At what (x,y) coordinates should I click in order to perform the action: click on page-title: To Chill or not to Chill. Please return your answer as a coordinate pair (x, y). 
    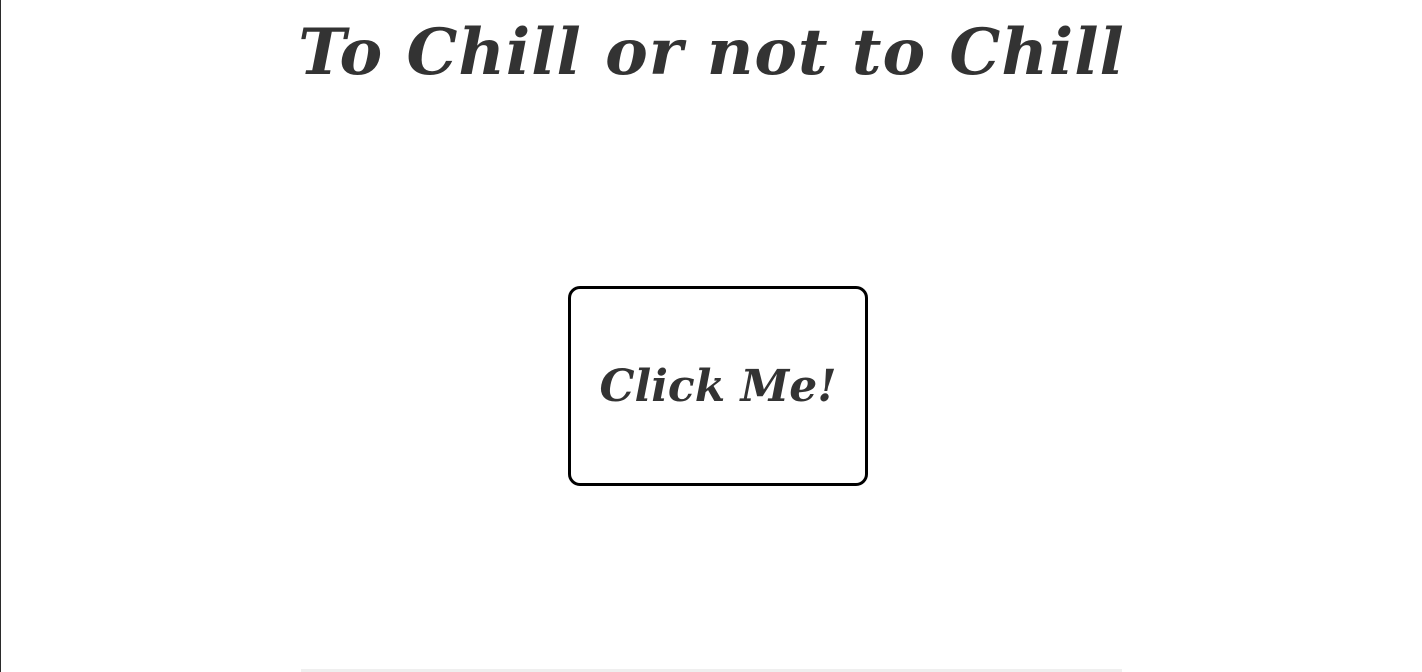
    Looking at the image, I should click on (711, 52).